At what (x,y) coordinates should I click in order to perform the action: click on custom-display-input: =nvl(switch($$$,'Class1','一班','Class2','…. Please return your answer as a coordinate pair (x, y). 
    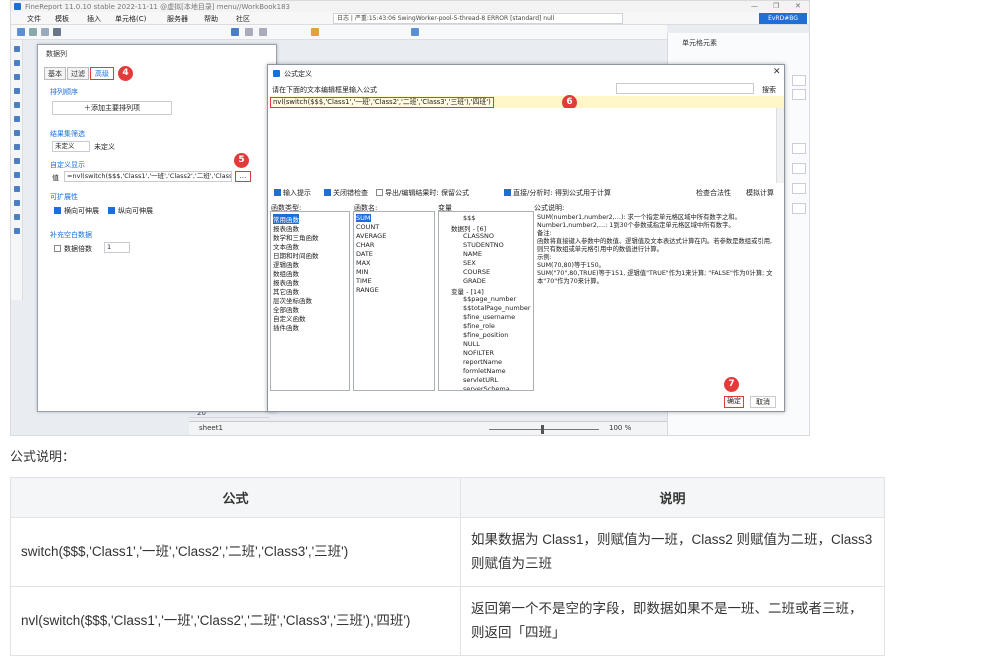
    Looking at the image, I should click on (148, 176).